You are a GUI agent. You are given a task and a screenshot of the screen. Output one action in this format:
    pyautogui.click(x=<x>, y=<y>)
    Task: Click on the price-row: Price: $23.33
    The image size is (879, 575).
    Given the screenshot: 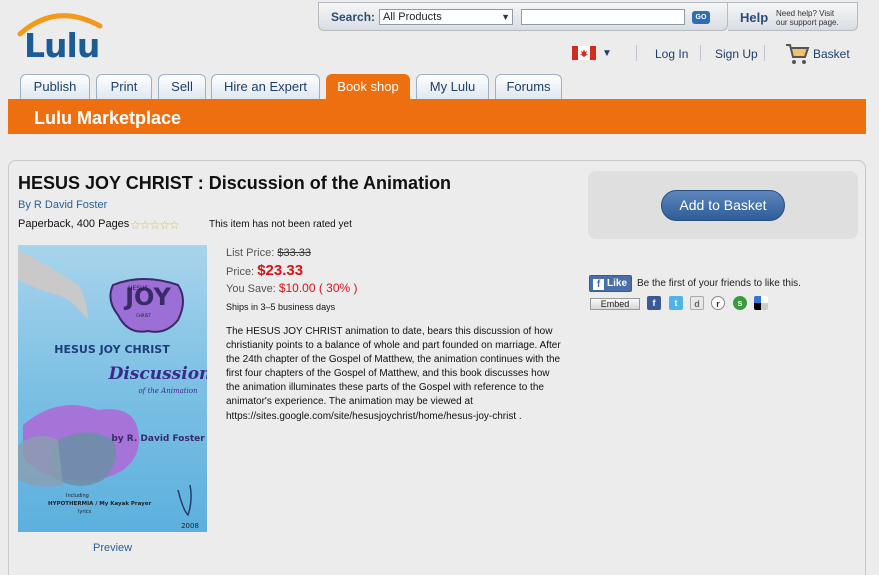 What is the action you would take?
    pyautogui.click(x=264, y=270)
    